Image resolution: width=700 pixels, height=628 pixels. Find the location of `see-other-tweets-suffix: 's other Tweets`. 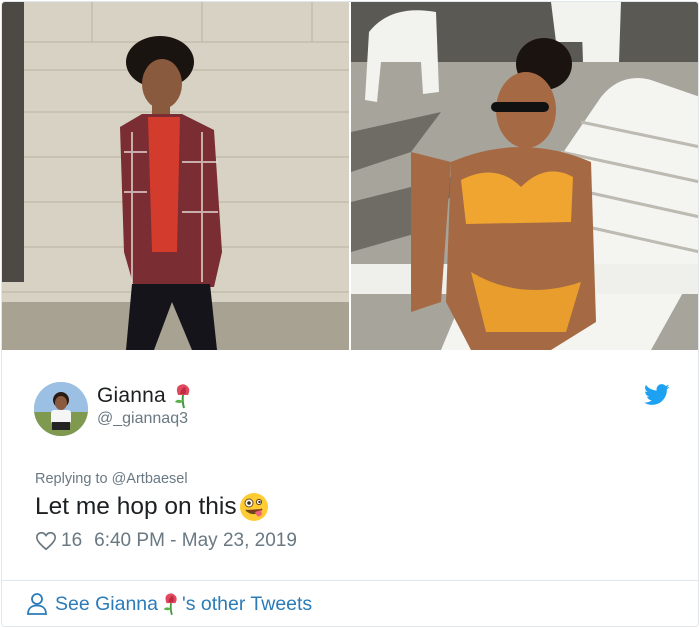

see-other-tweets-suffix: 's other Tweets is located at coordinates (247, 604).